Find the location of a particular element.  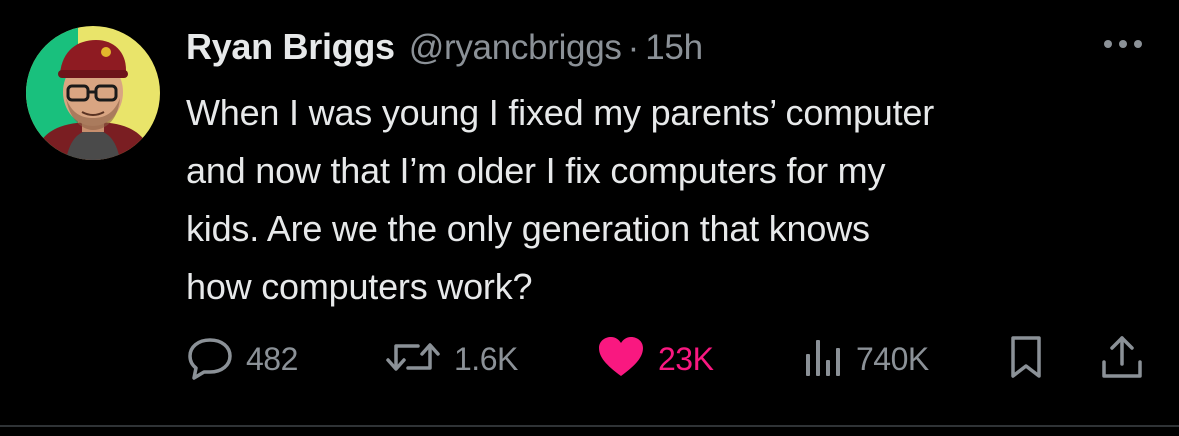

more-horizontal-icon is located at coordinates (1123, 44).